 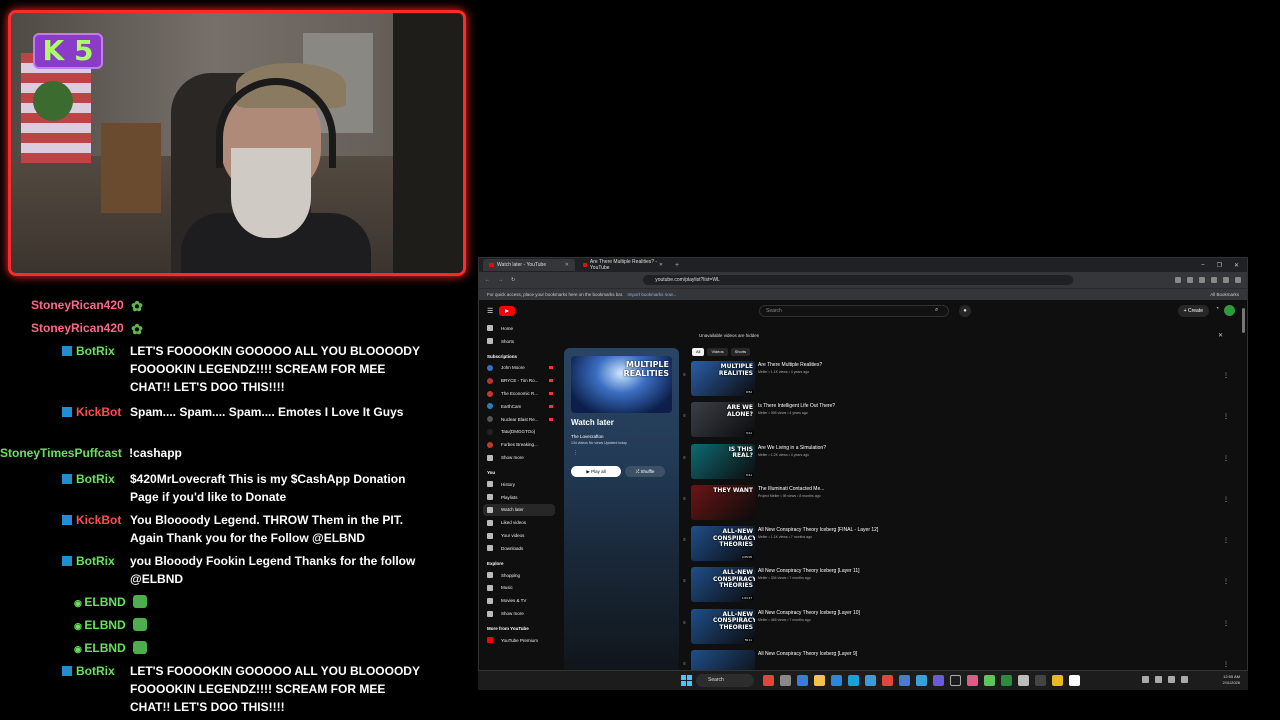 What do you see at coordinates (677, 265) in the screenshot?
I see `new-tab-button: +` at bounding box center [677, 265].